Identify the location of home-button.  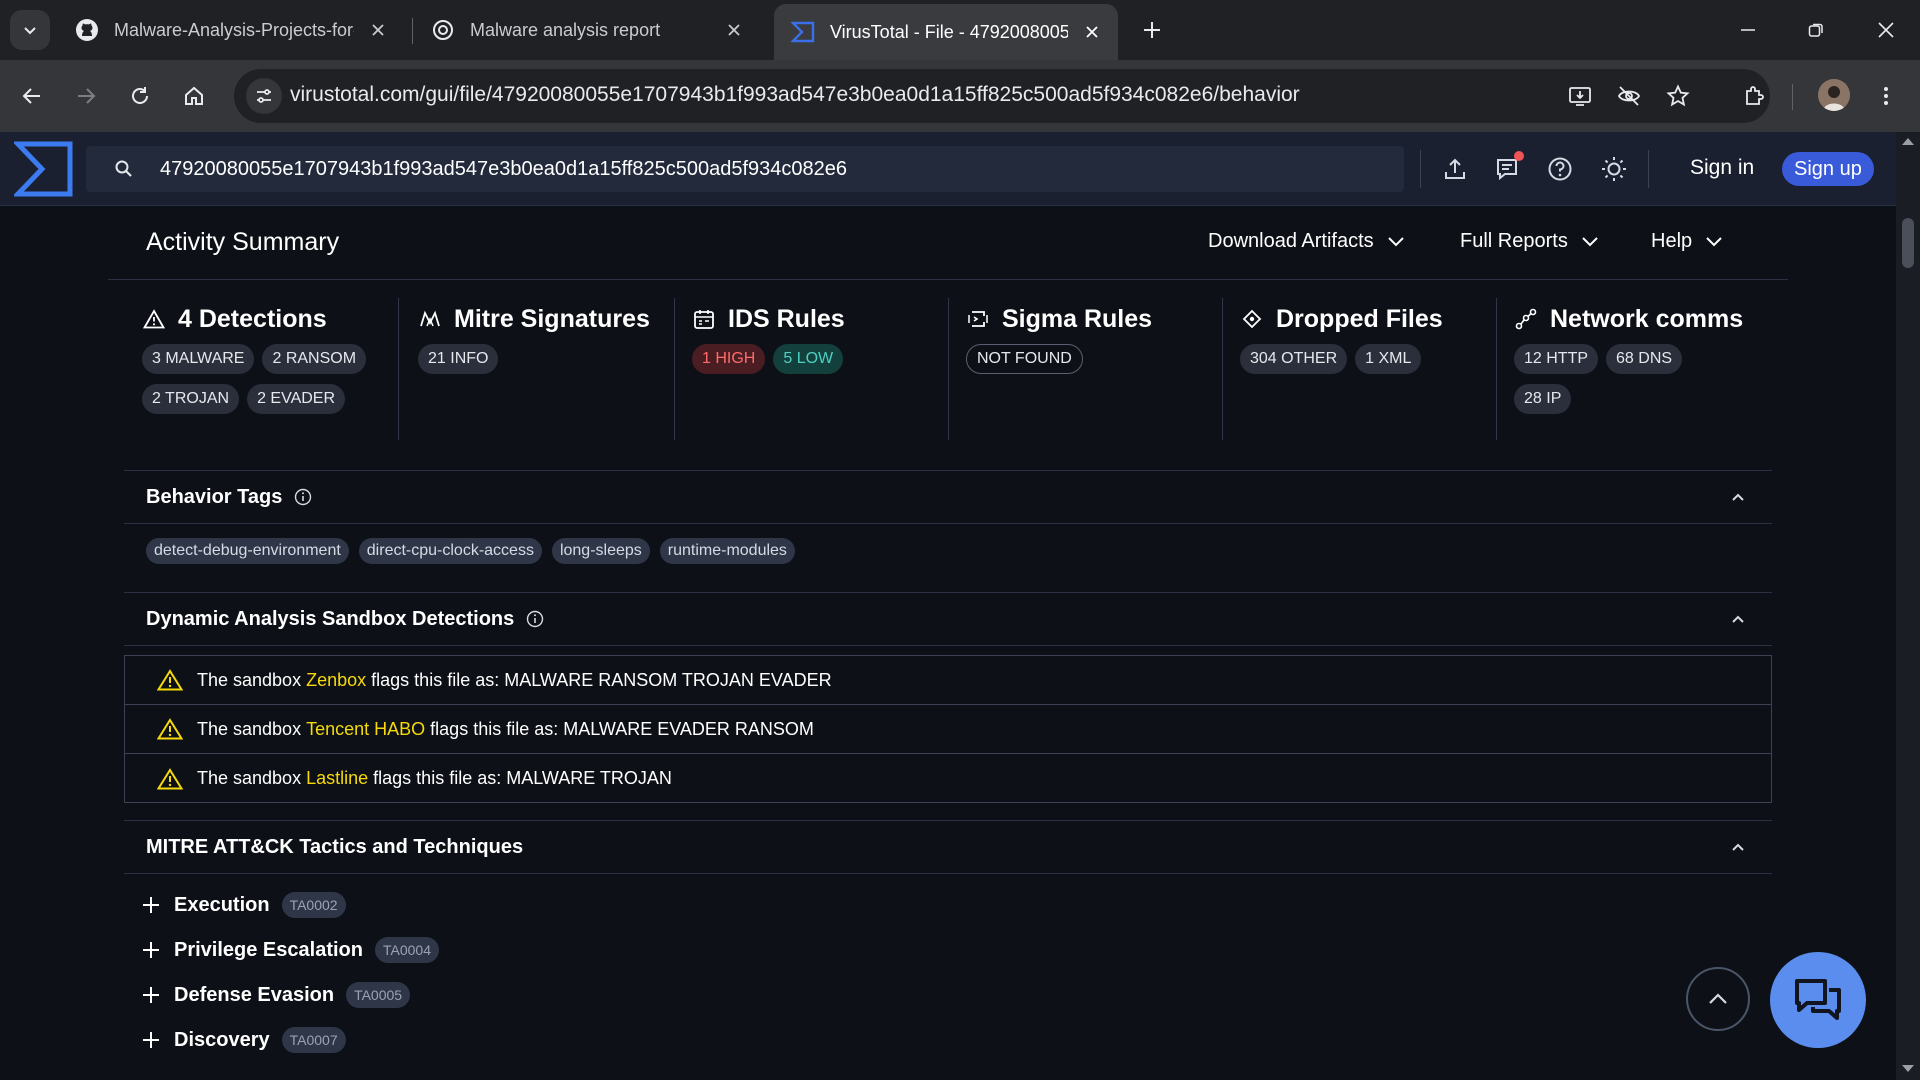
(194, 96).